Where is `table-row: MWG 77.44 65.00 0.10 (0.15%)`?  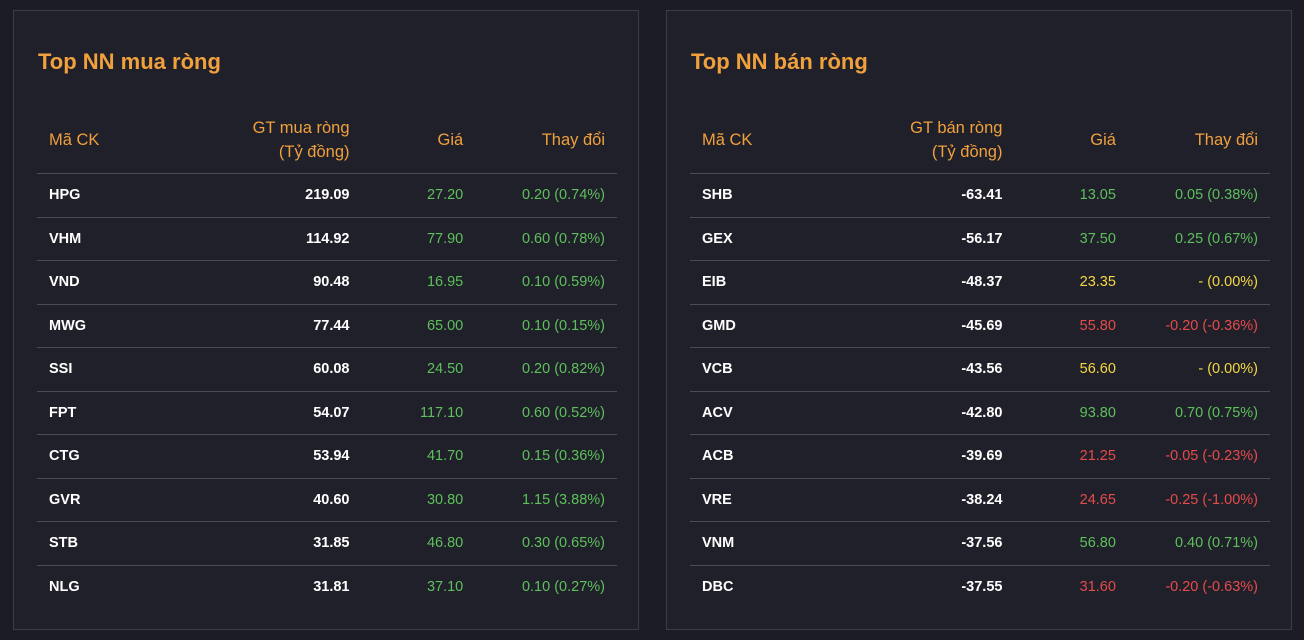 table-row: MWG 77.44 65.00 0.10 (0.15%) is located at coordinates (327, 326).